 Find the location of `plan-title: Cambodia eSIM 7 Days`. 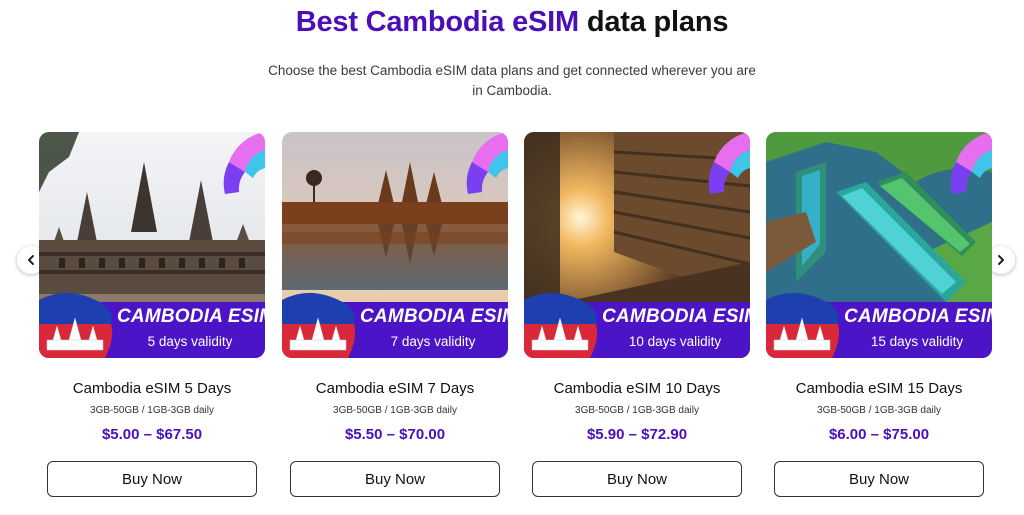

plan-title: Cambodia eSIM 7 Days is located at coordinates (395, 388).